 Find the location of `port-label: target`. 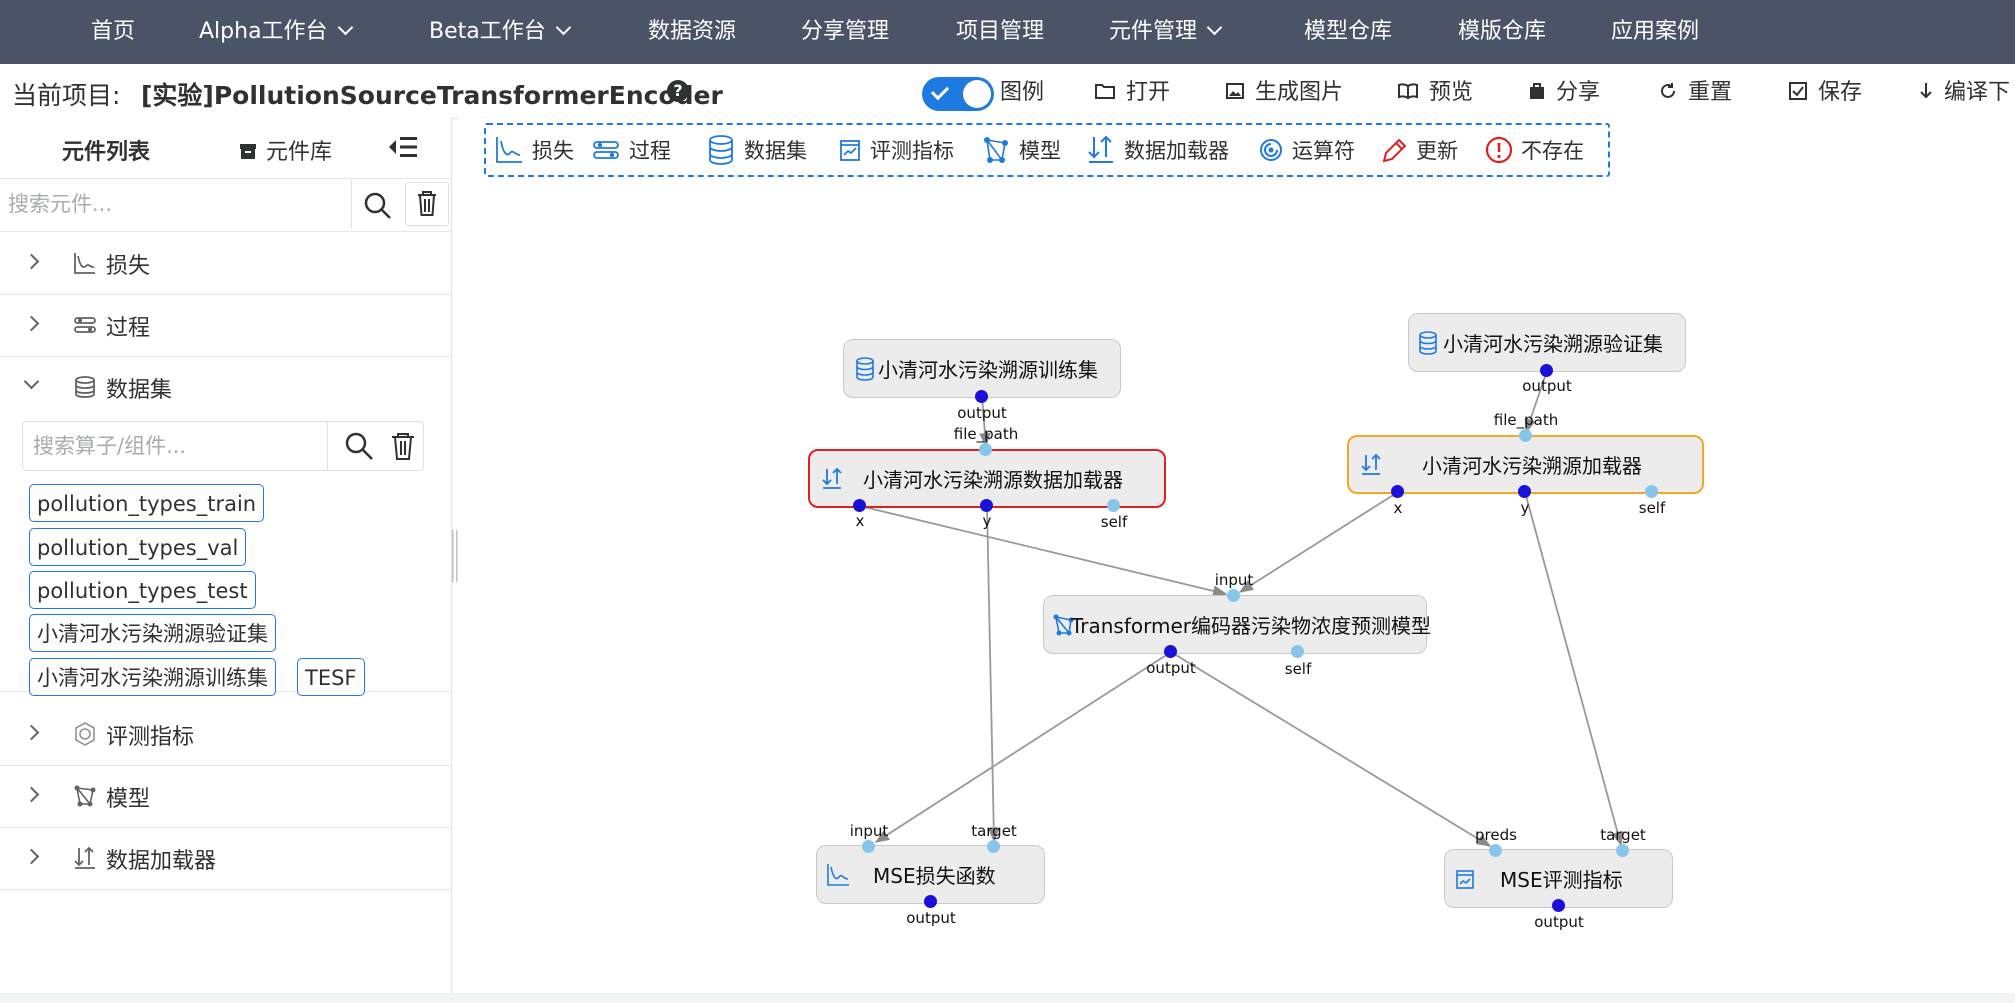

port-label: target is located at coordinates (994, 831).